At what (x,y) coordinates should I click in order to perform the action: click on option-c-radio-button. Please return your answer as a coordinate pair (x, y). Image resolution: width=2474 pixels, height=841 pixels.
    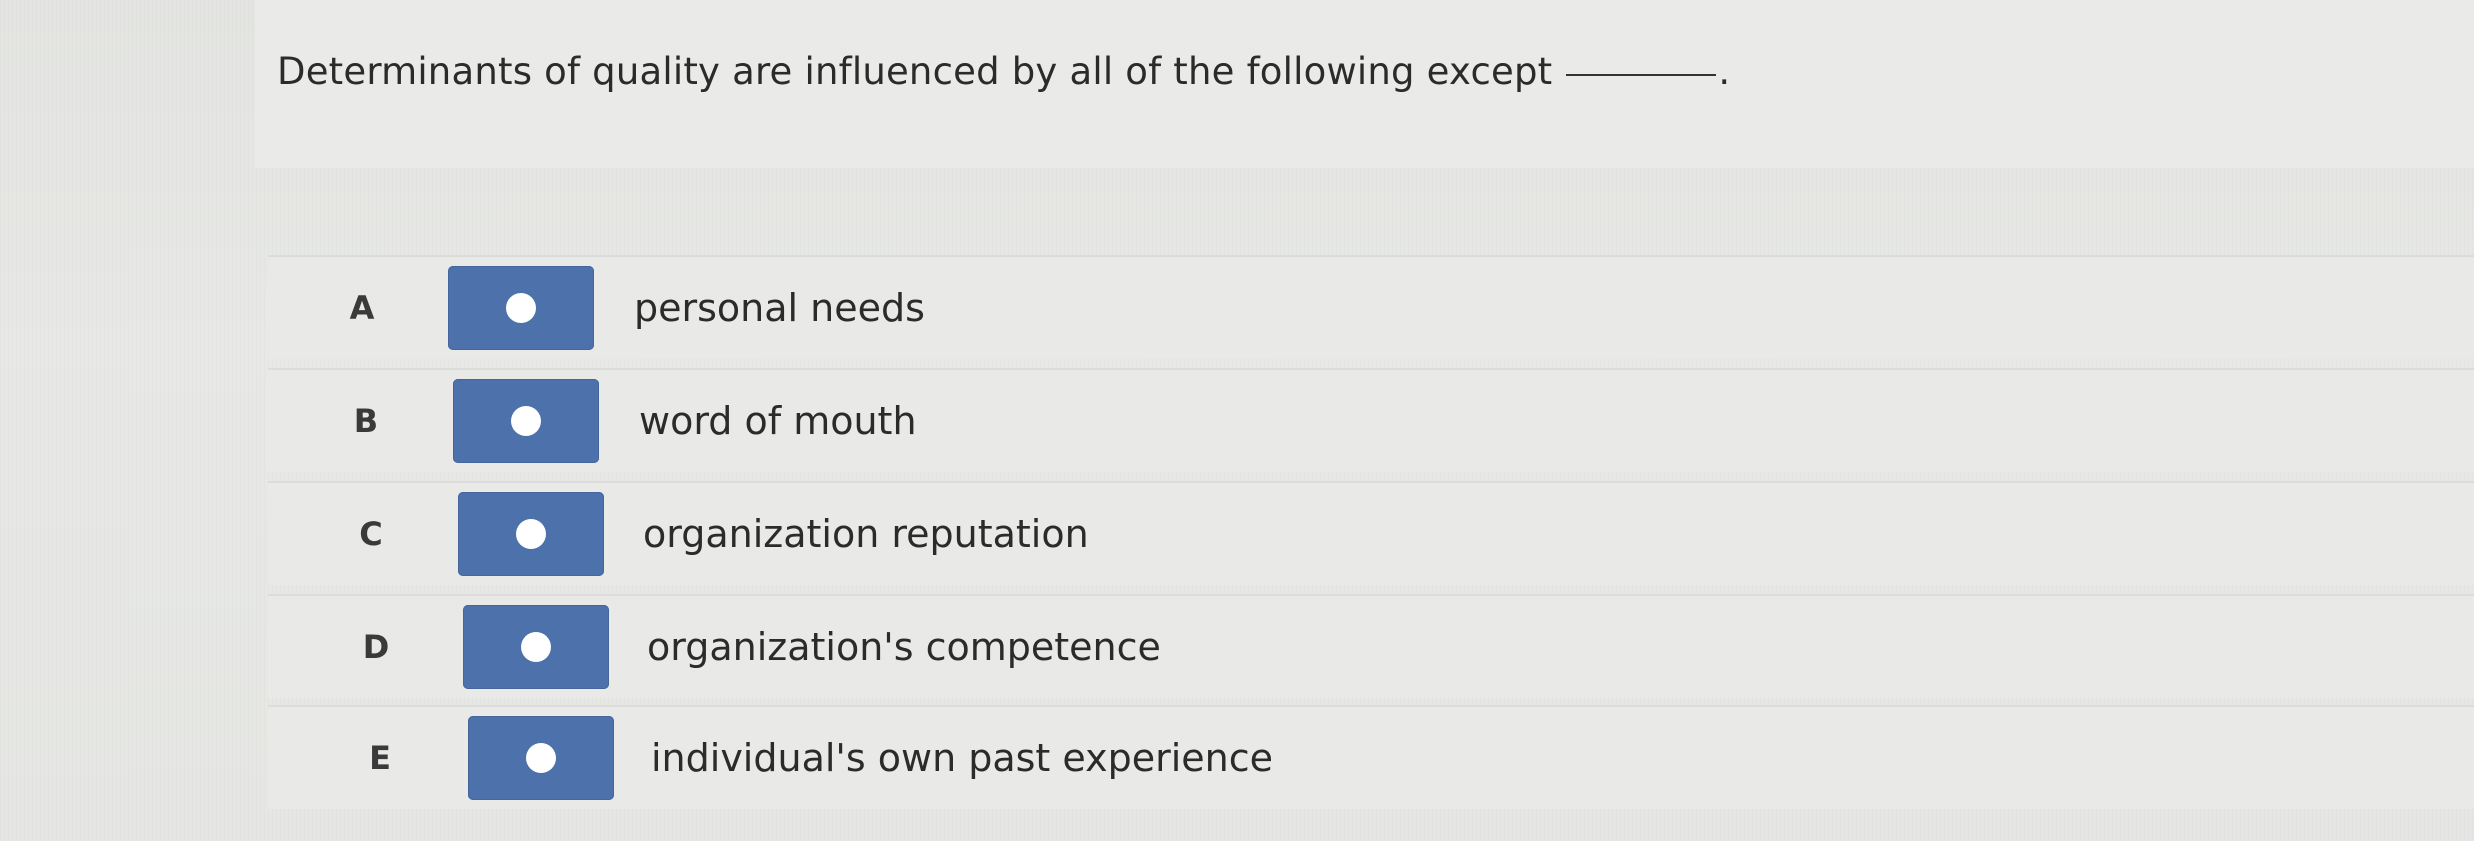
    Looking at the image, I should click on (531, 534).